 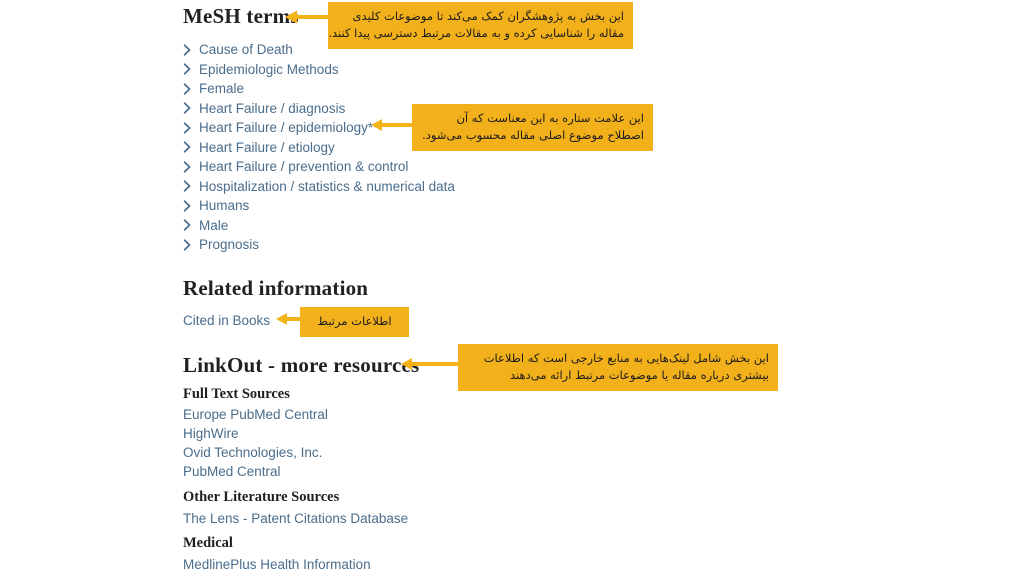 I want to click on mesh-terms-heading: MeSH terms, so click(x=241, y=16).